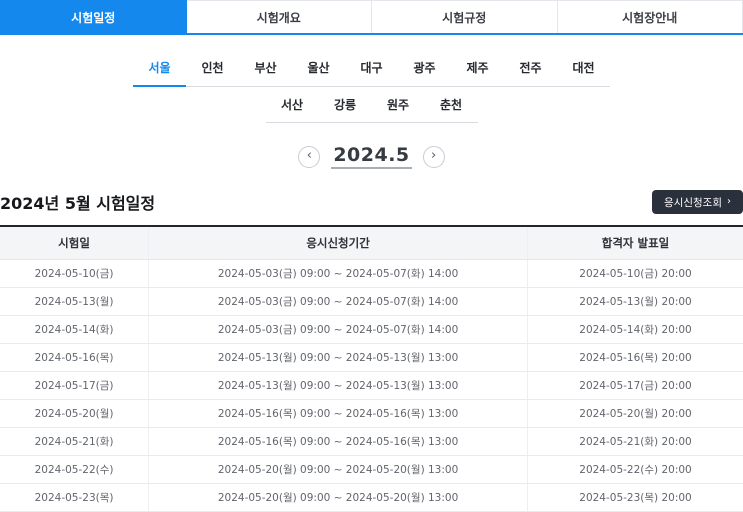  What do you see at coordinates (74, 243) in the screenshot?
I see `col-header-exam-date: 시험일` at bounding box center [74, 243].